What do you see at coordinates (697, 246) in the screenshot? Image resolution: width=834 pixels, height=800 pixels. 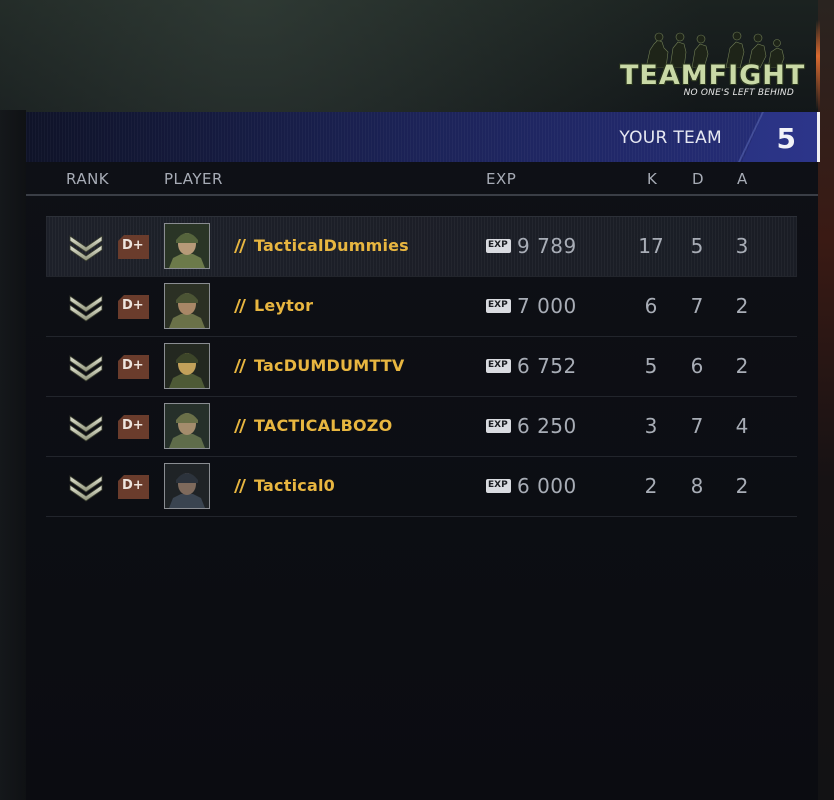 I see `player-deaths: 5` at bounding box center [697, 246].